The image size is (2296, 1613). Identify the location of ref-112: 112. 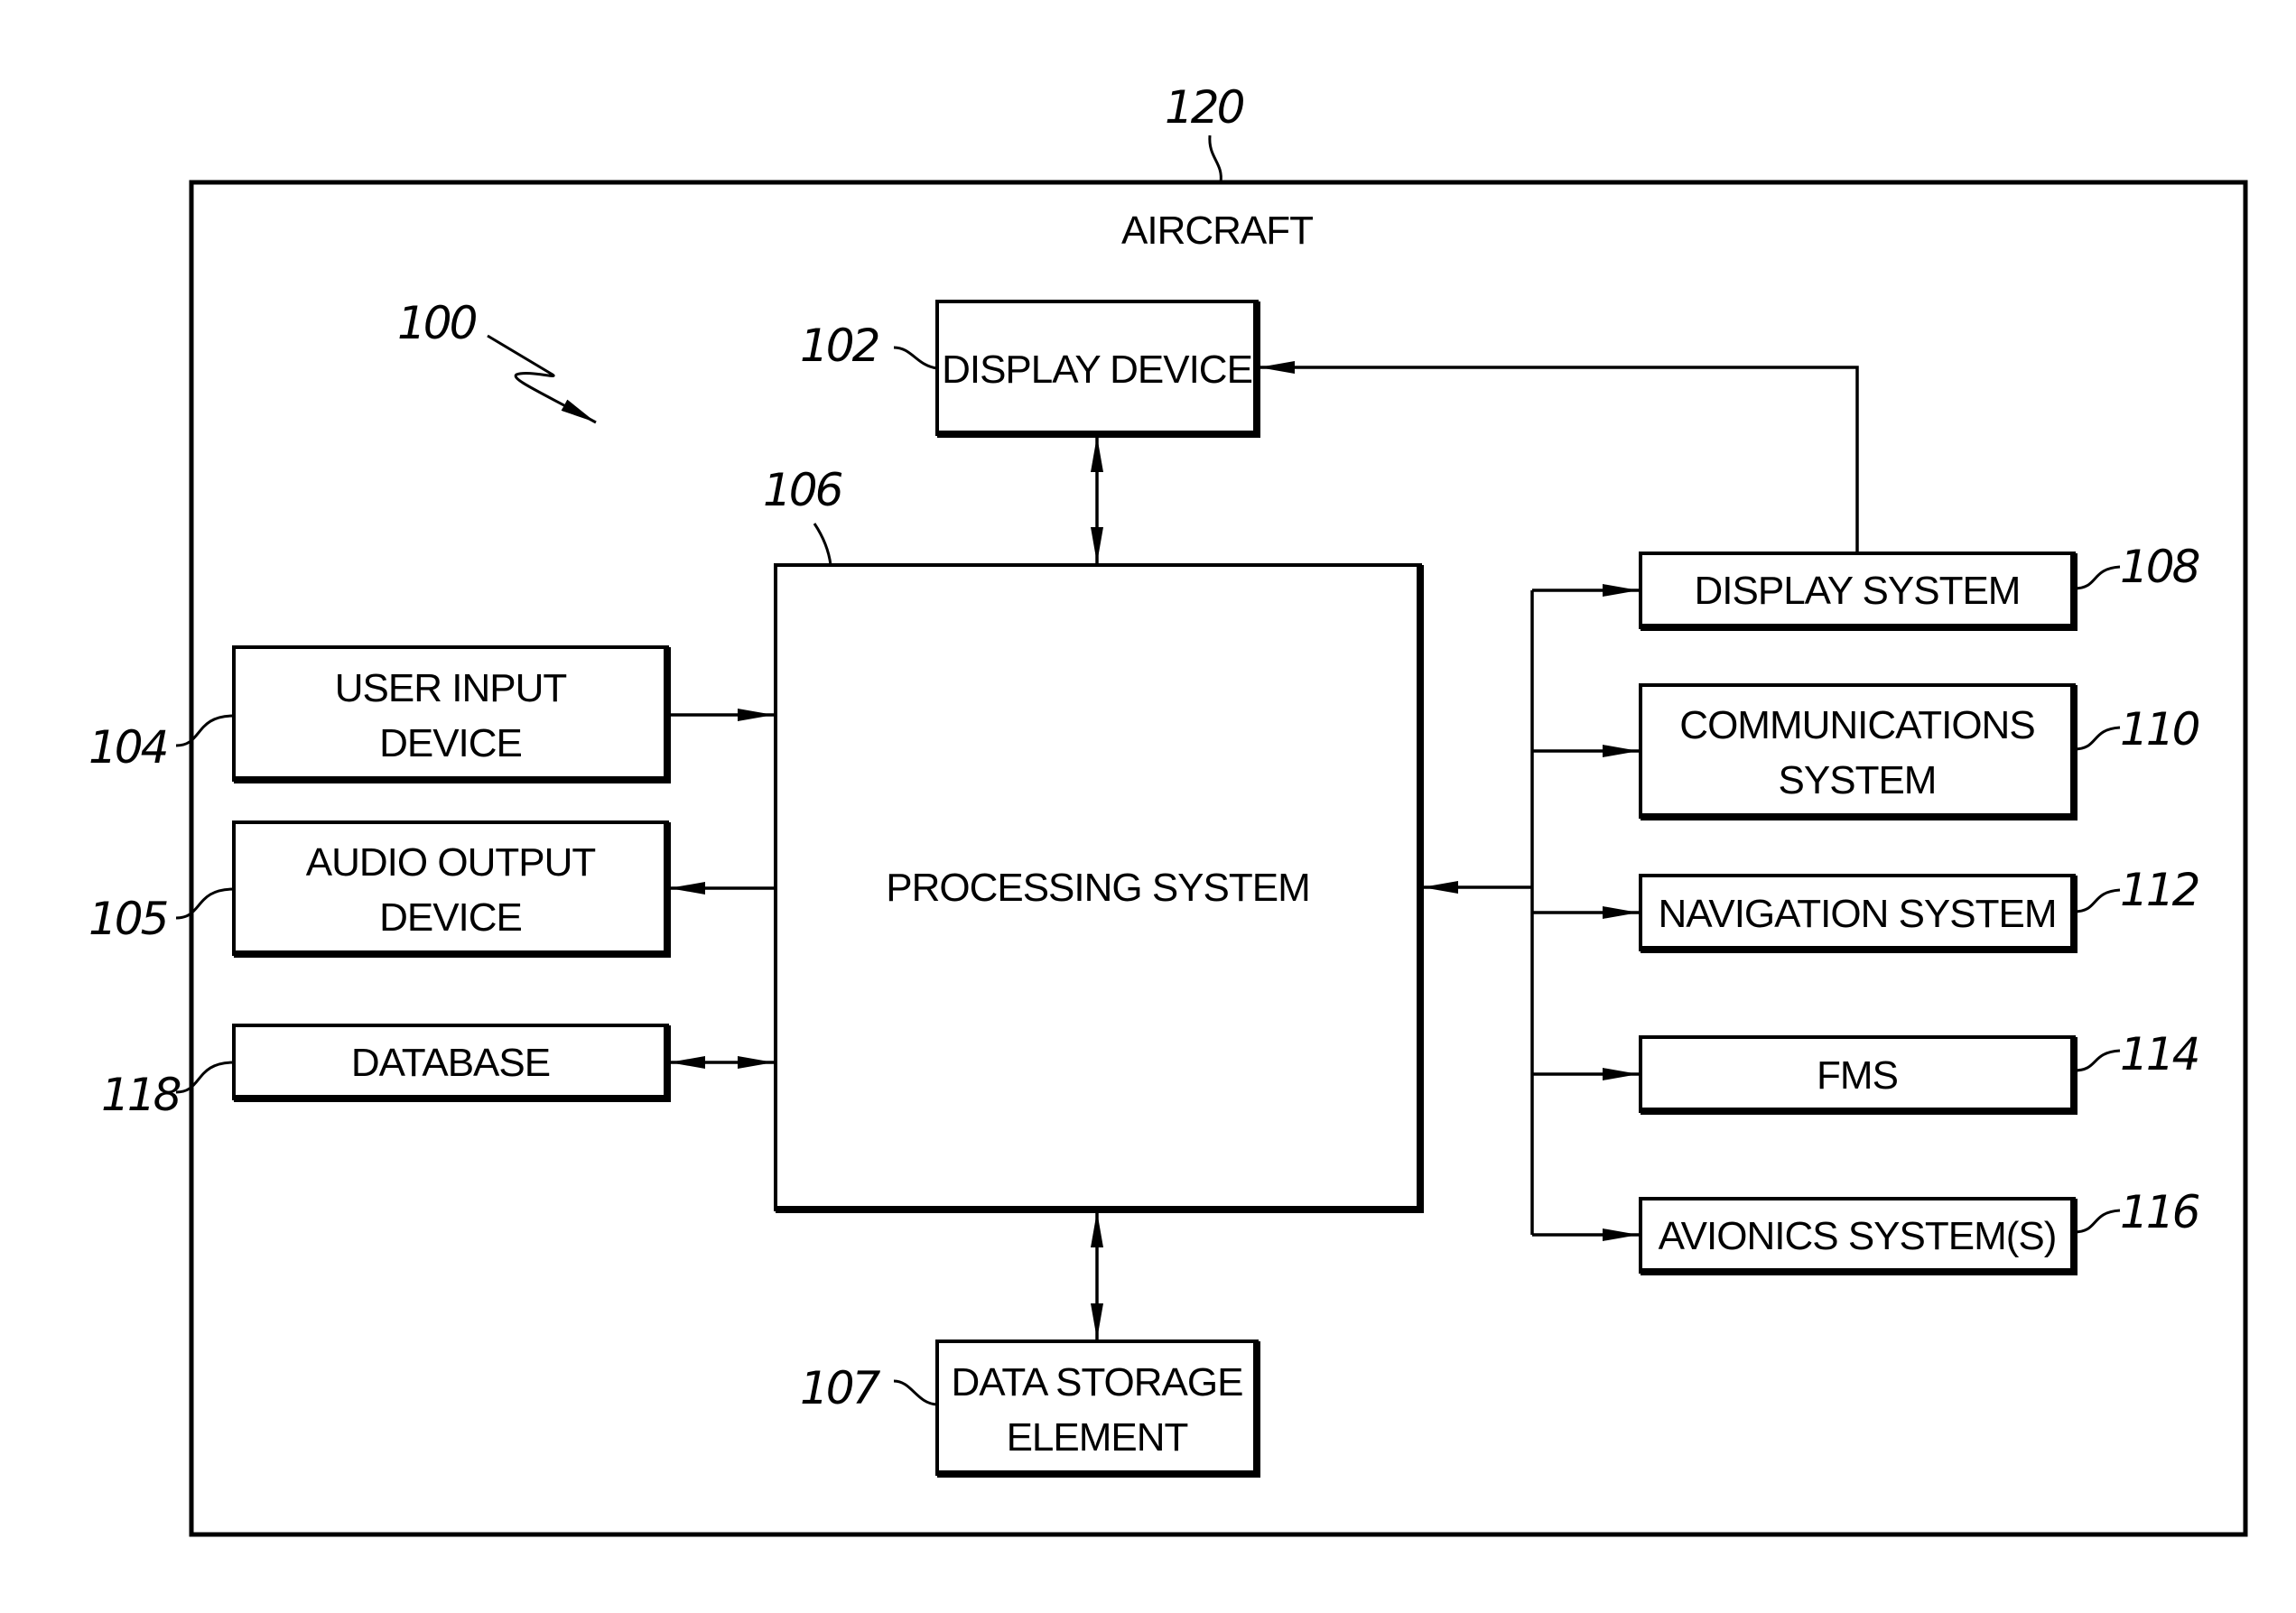
(2159, 890).